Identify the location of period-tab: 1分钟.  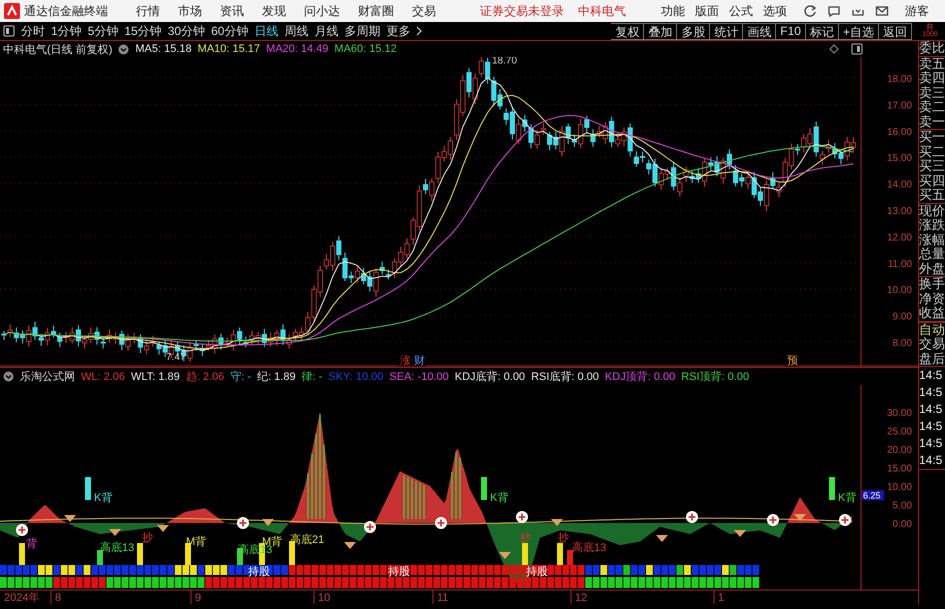
(66, 31).